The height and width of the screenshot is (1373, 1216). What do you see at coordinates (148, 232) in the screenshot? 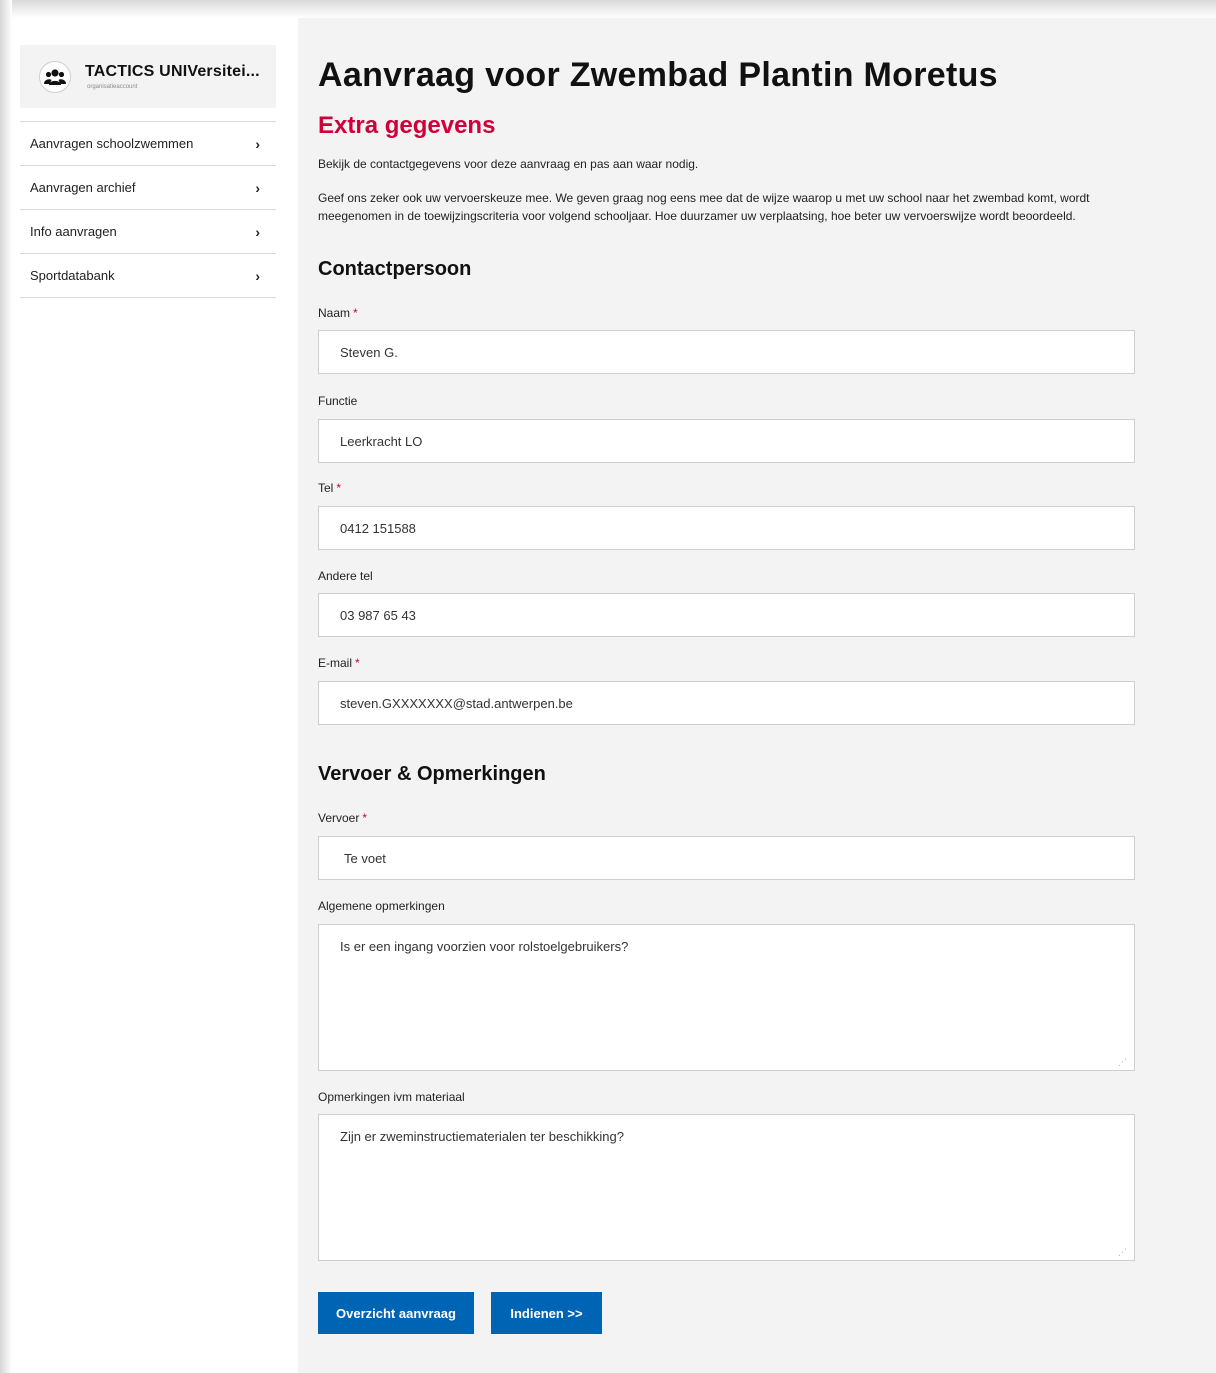
I see `sidebar-item-info-aanvragen: Info aanvragen ›` at bounding box center [148, 232].